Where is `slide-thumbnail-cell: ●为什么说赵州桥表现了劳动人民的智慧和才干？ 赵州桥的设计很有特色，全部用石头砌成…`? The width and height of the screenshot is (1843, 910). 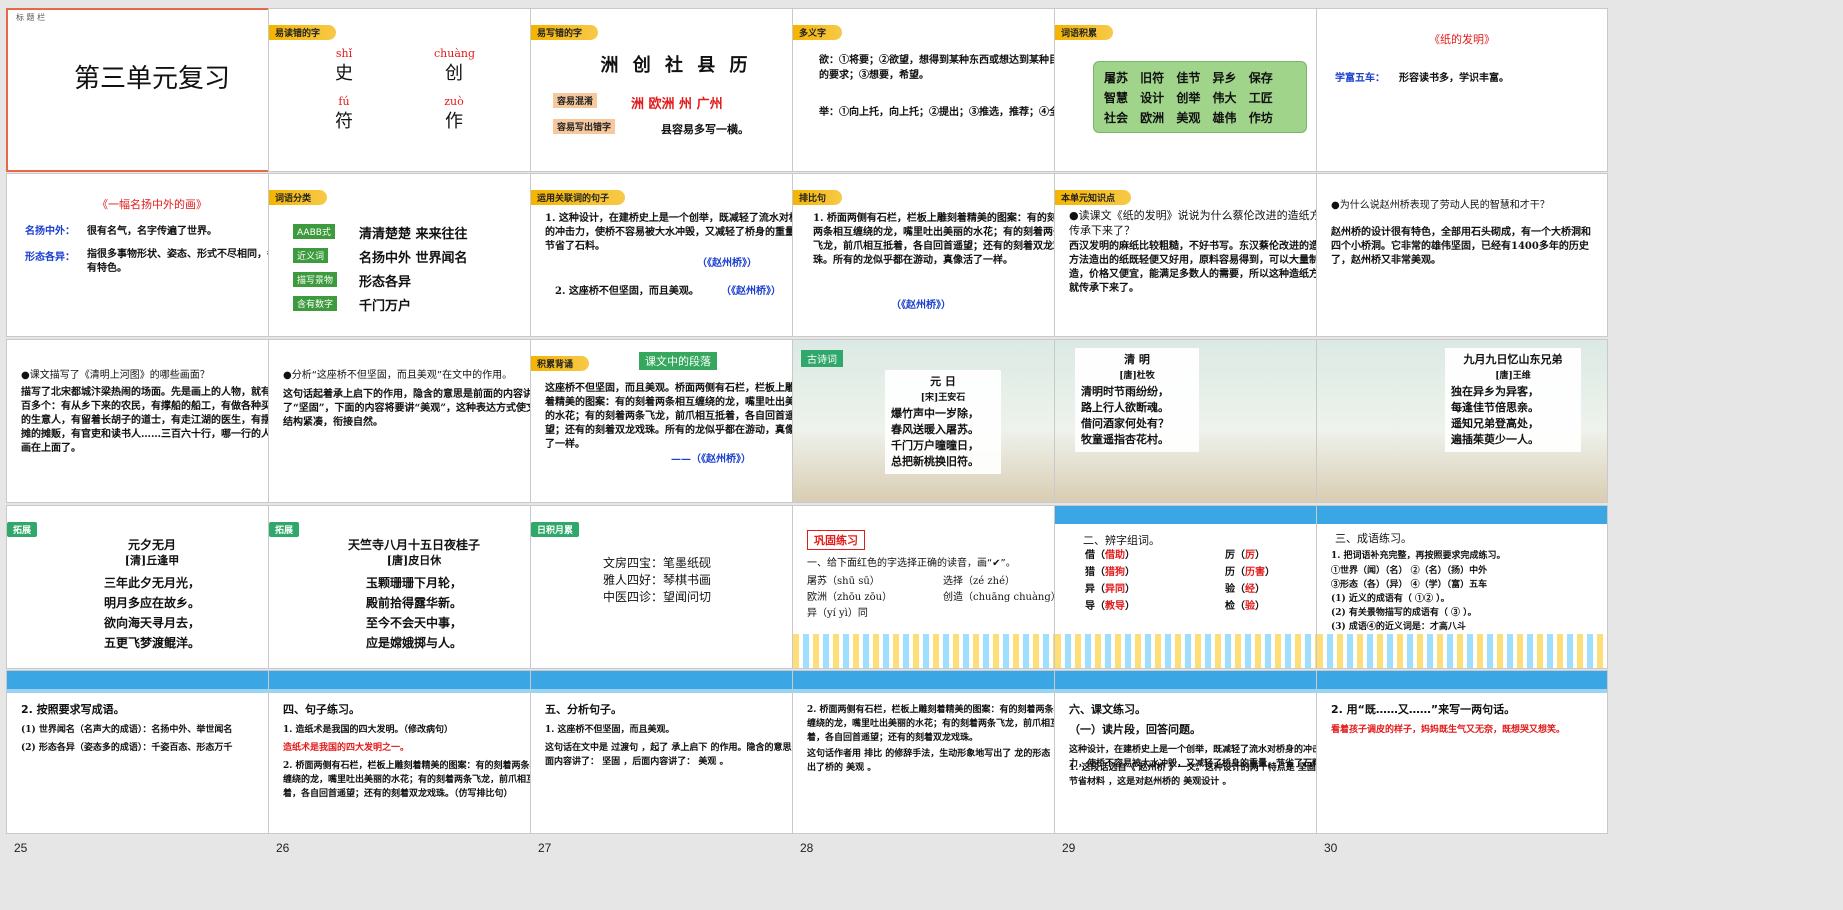 slide-thumbnail-cell: ●为什么说赵州桥表现了劳动人民的智慧和才干？ 赵州桥的设计很有特色，全部用石头砌成… is located at coordinates (1462, 267).